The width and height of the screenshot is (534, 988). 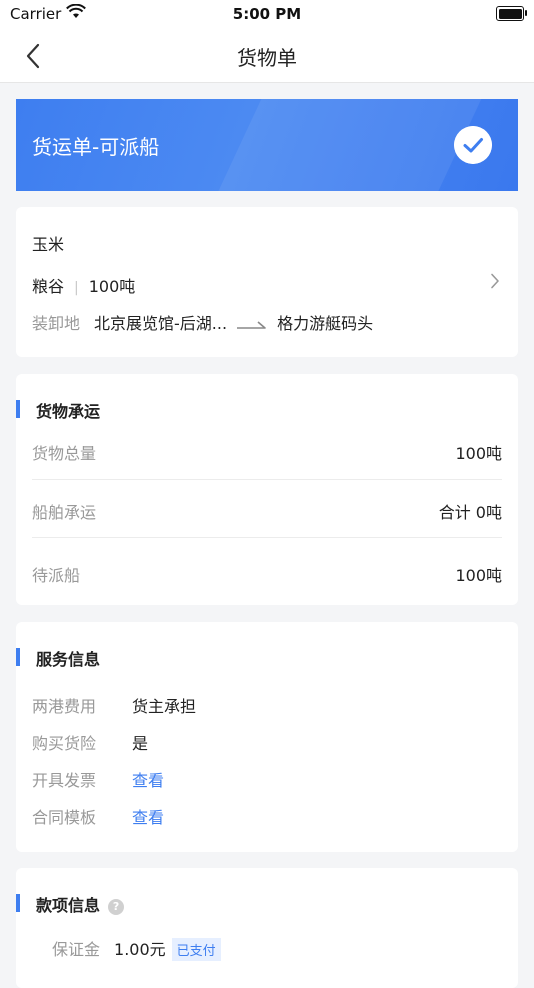 I want to click on route-arrow-icon, so click(x=251, y=324).